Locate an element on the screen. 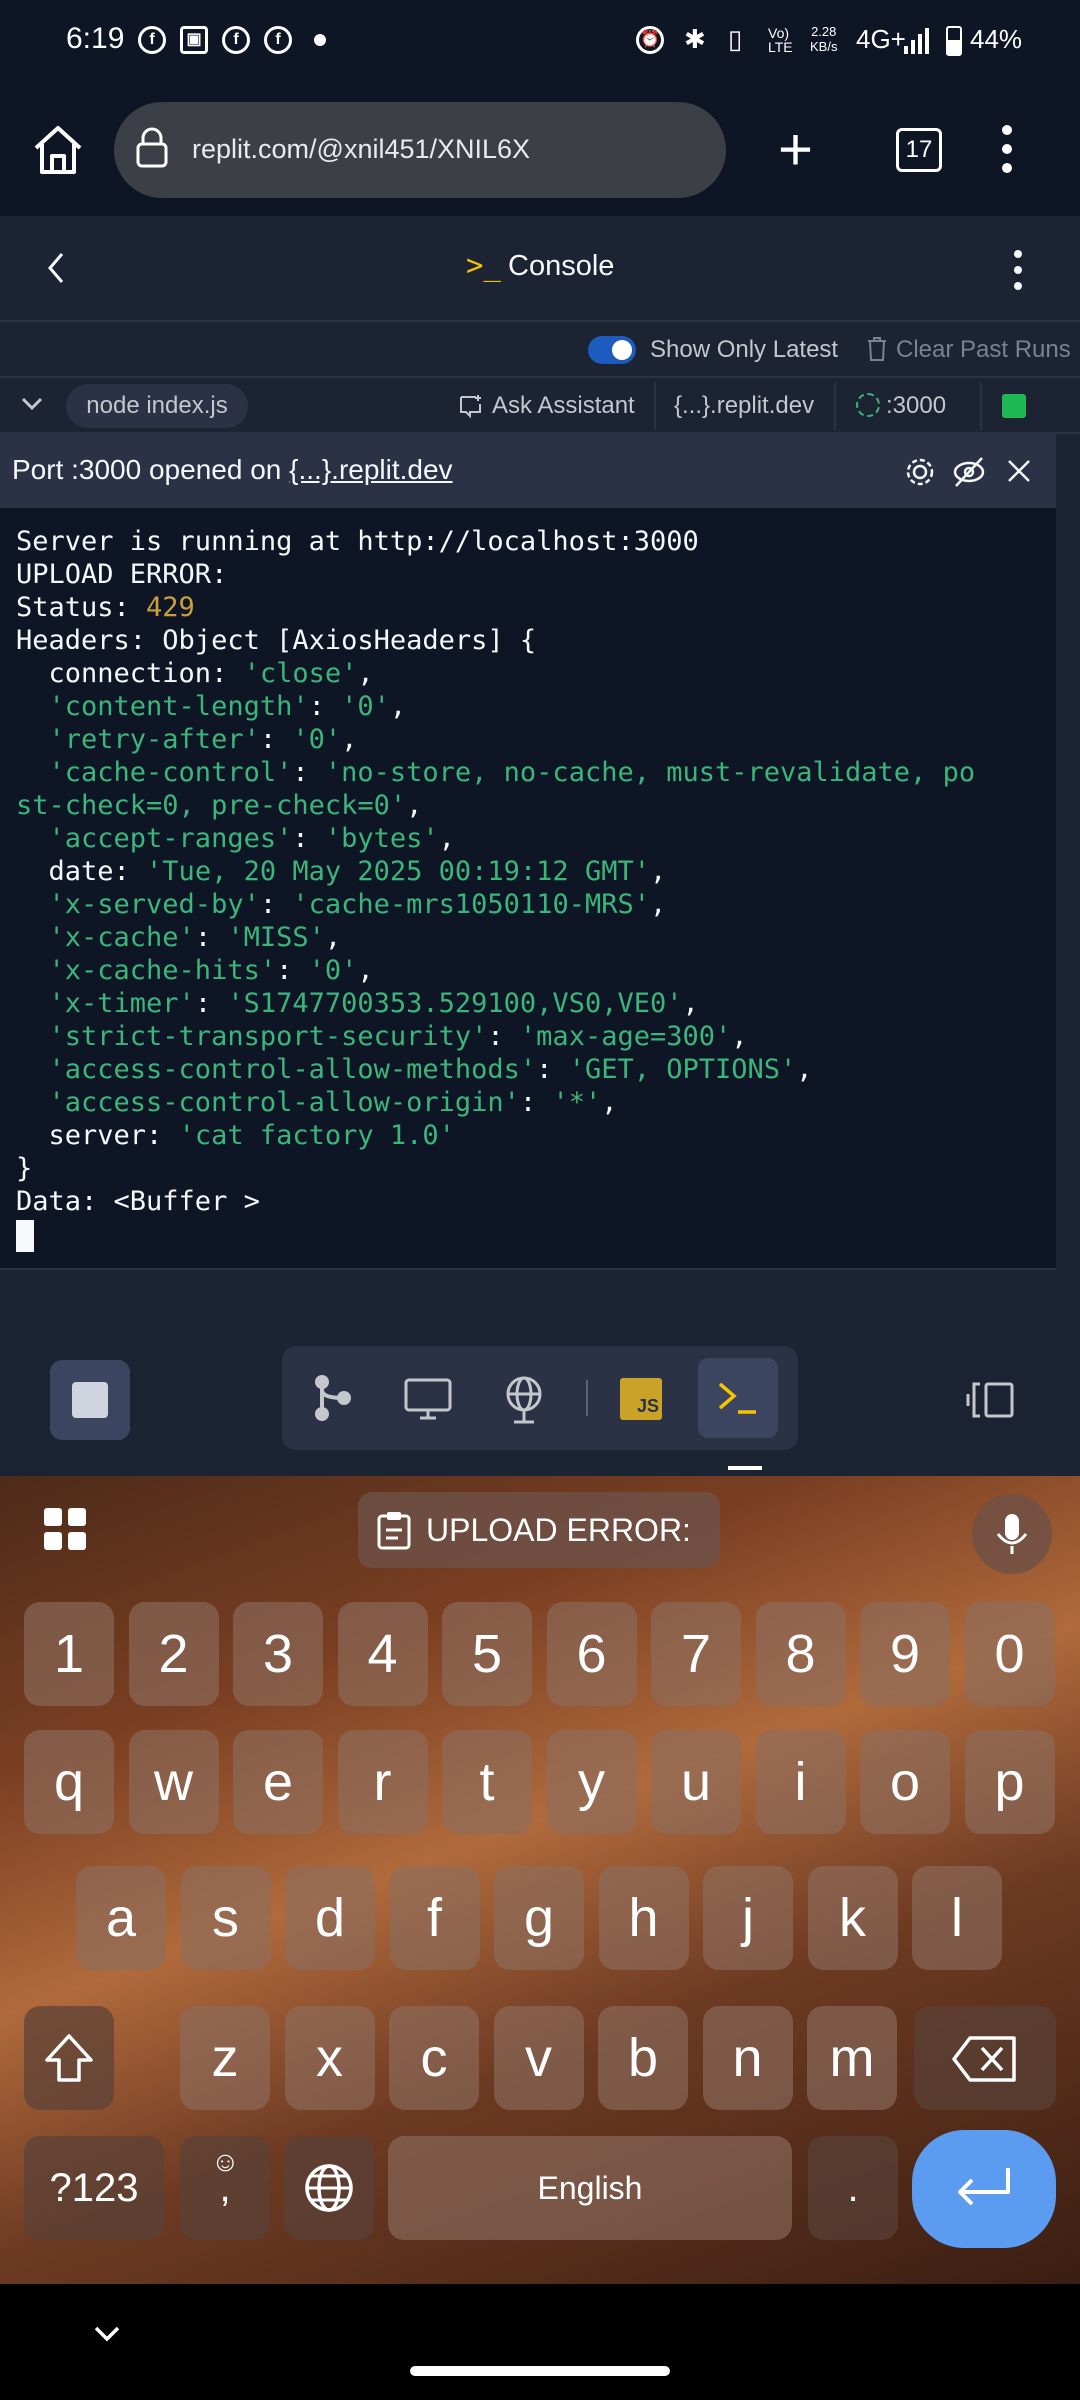 This screenshot has width=1080, height=2400. settings-icon is located at coordinates (920, 474).